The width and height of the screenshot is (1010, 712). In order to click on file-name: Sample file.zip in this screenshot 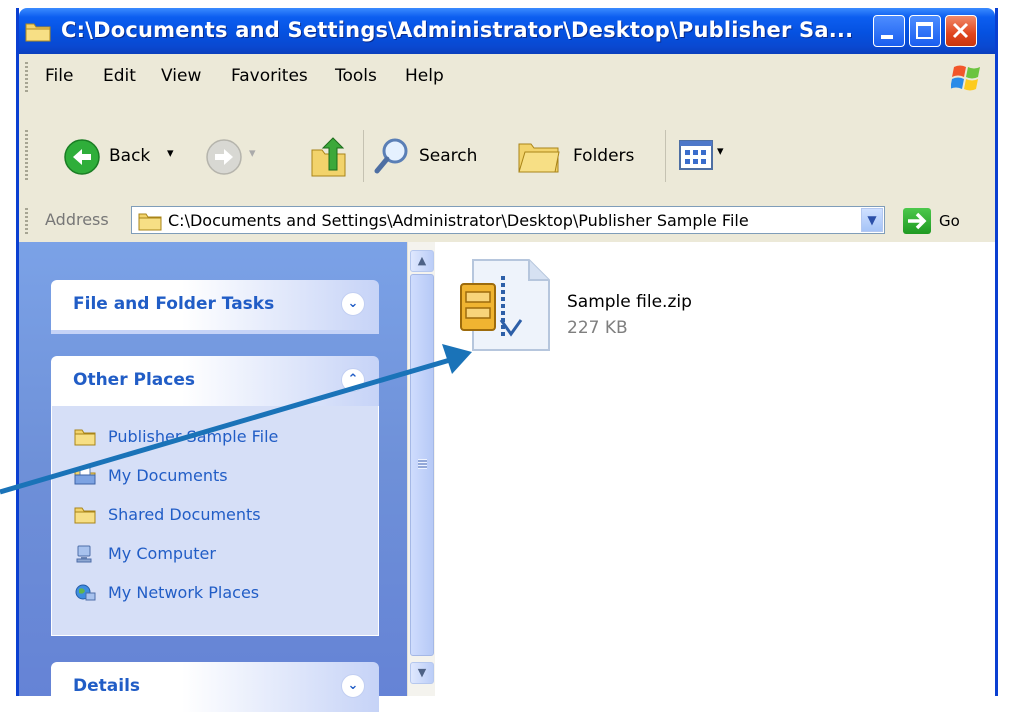, I will do `click(629, 302)`.